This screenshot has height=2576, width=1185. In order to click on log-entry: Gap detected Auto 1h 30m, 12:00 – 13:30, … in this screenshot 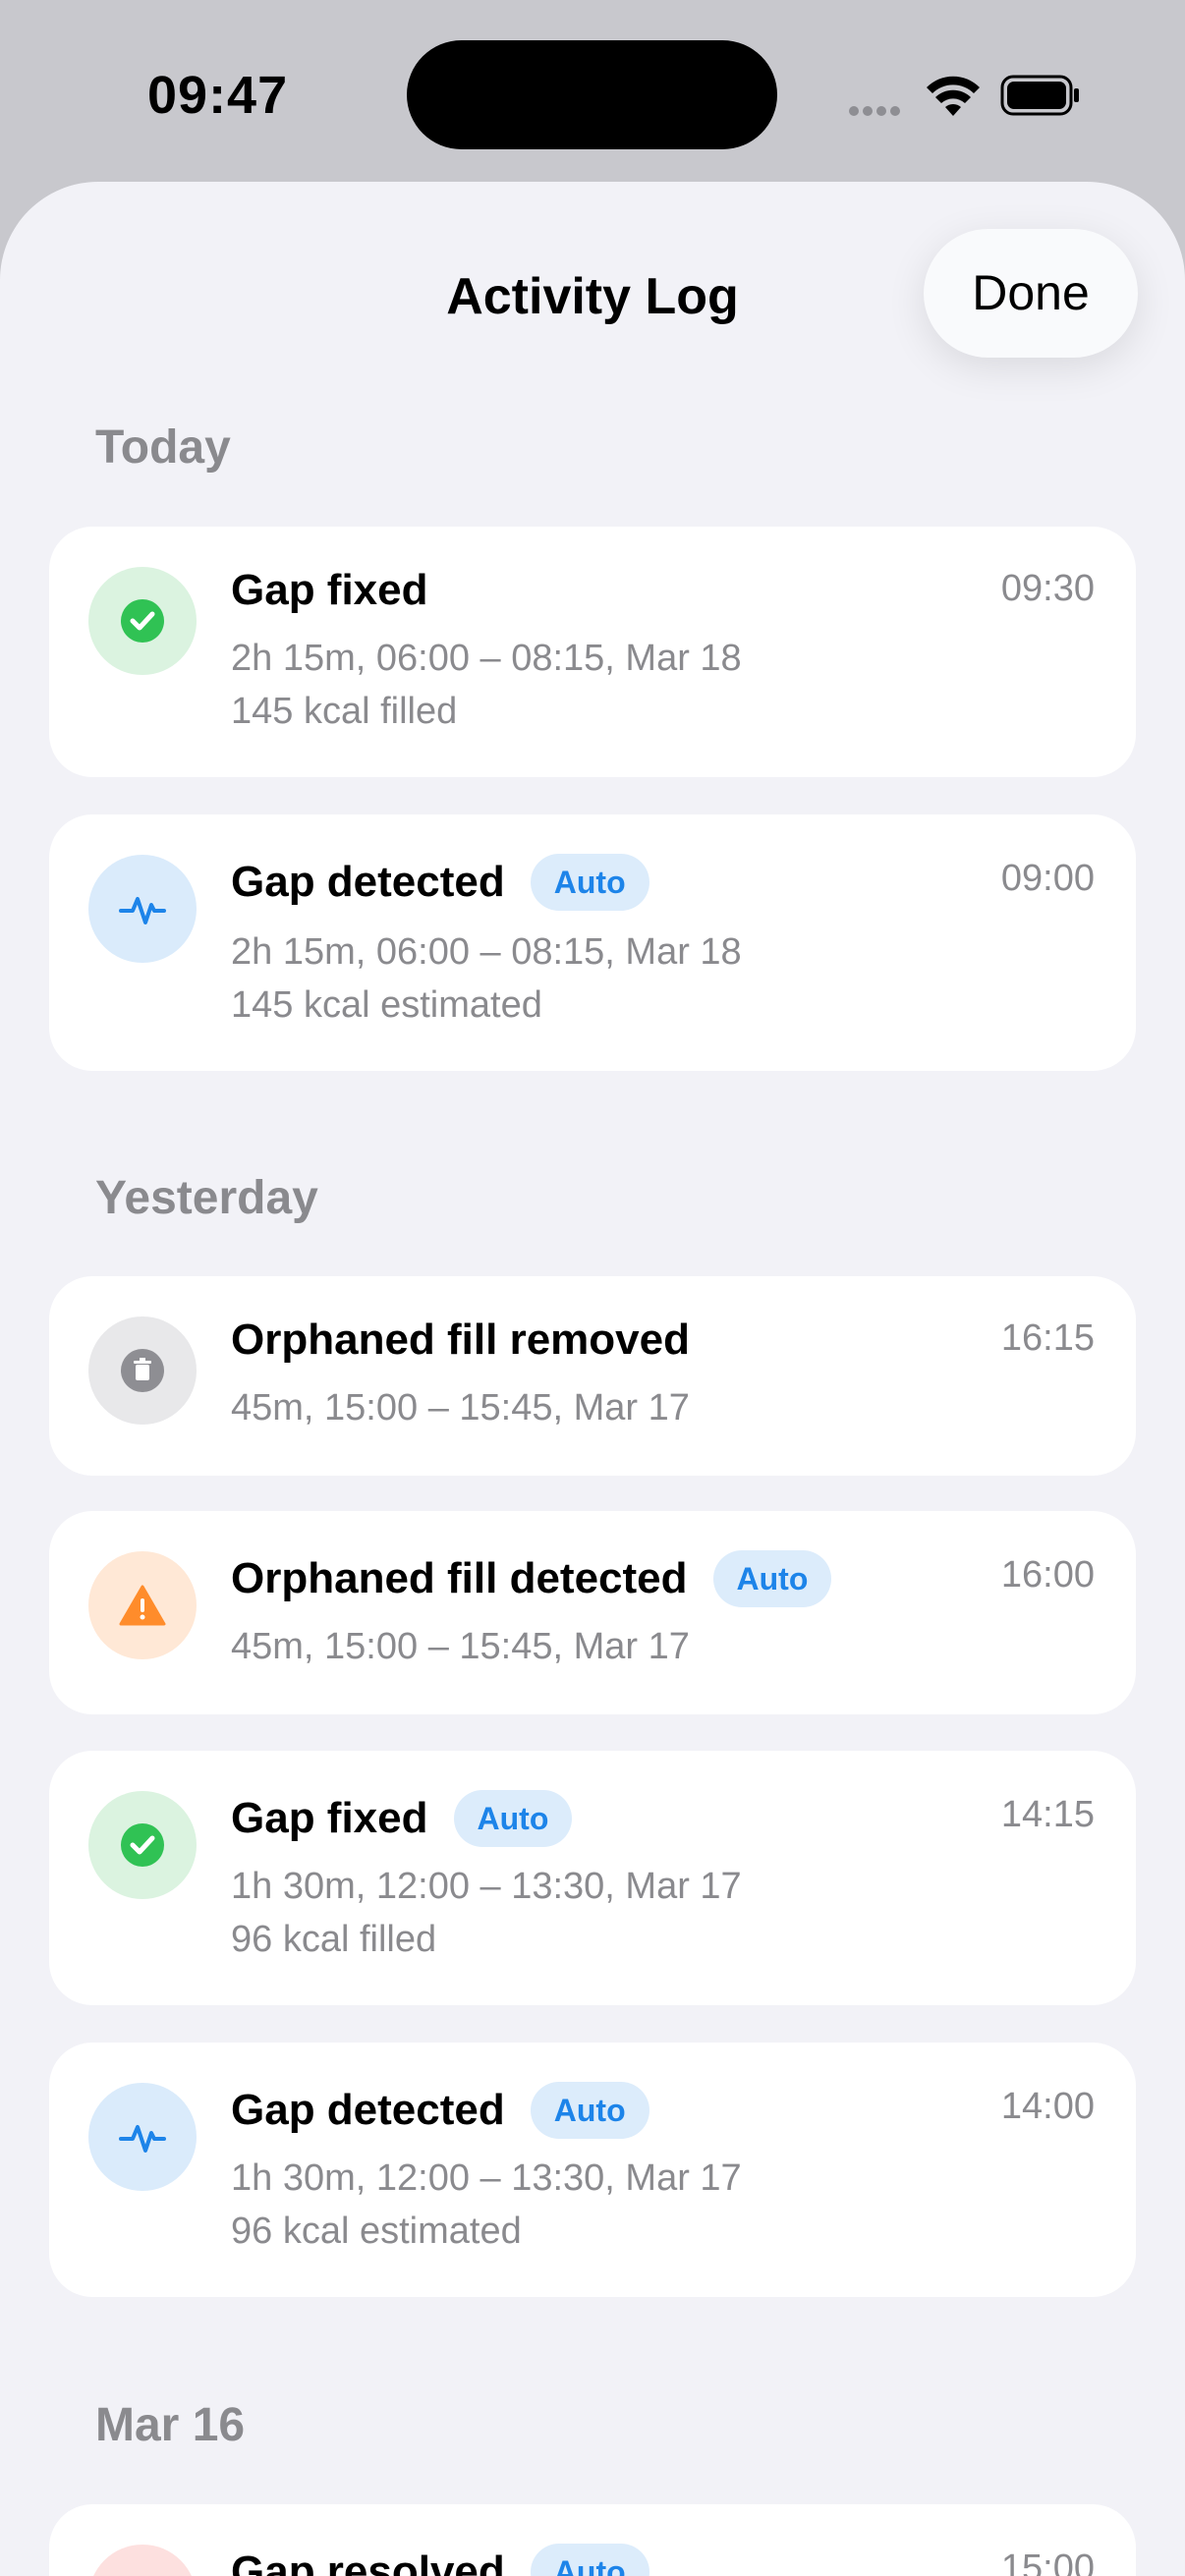, I will do `click(592, 2170)`.